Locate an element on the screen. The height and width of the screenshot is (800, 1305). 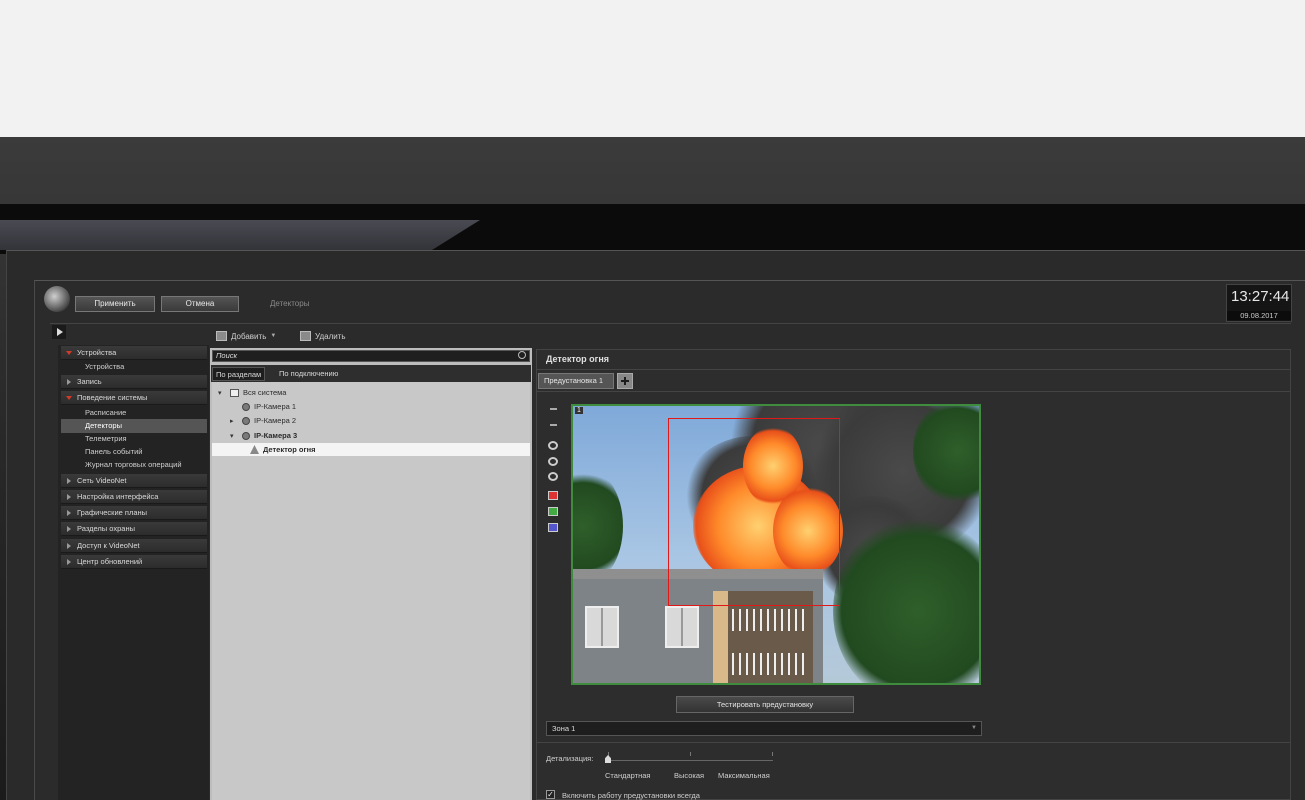
menu-lines-icon is located at coordinates (553, 409).